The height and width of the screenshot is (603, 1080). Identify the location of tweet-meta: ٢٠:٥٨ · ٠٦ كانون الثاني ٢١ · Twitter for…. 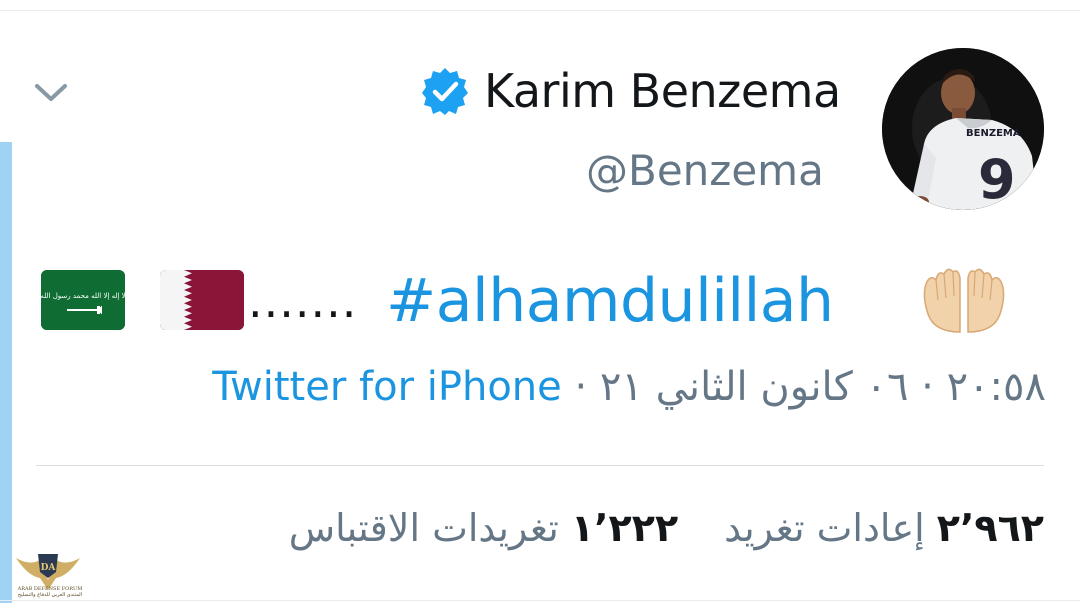
(629, 387).